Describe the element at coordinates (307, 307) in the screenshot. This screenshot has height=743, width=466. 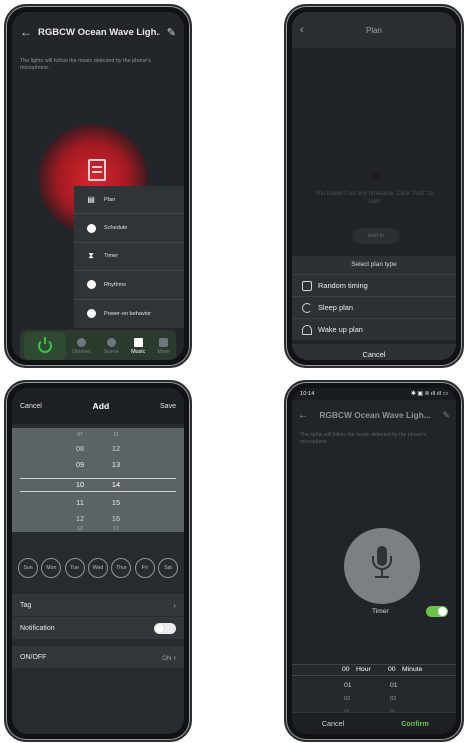
I see `moon-icon` at that location.